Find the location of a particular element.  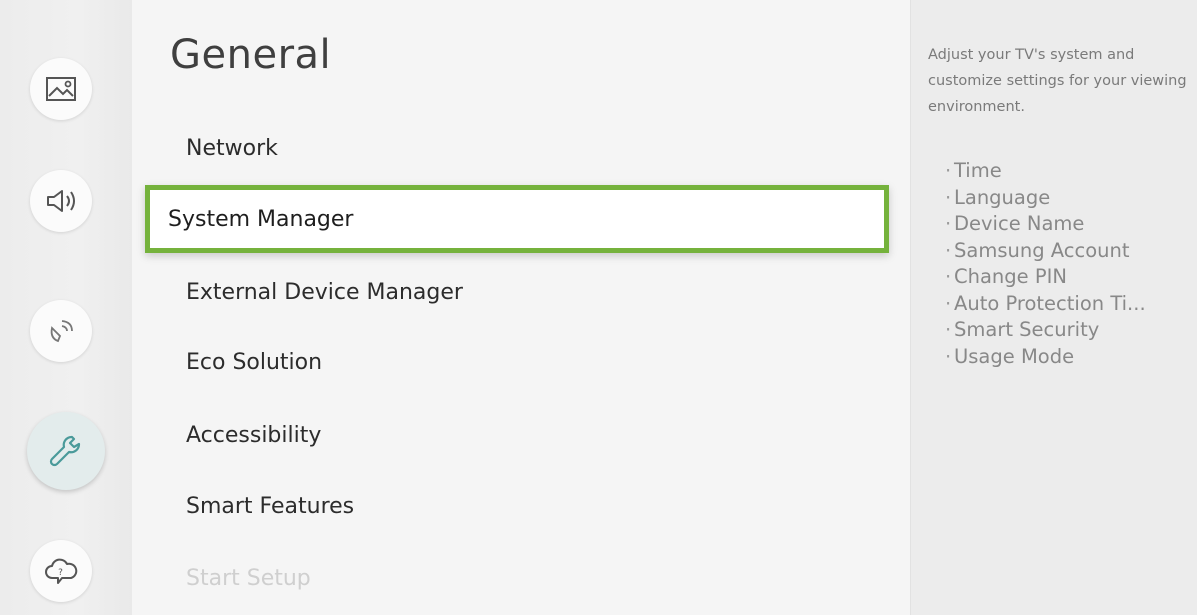

list-item: · Smart Security is located at coordinates (1022, 329).